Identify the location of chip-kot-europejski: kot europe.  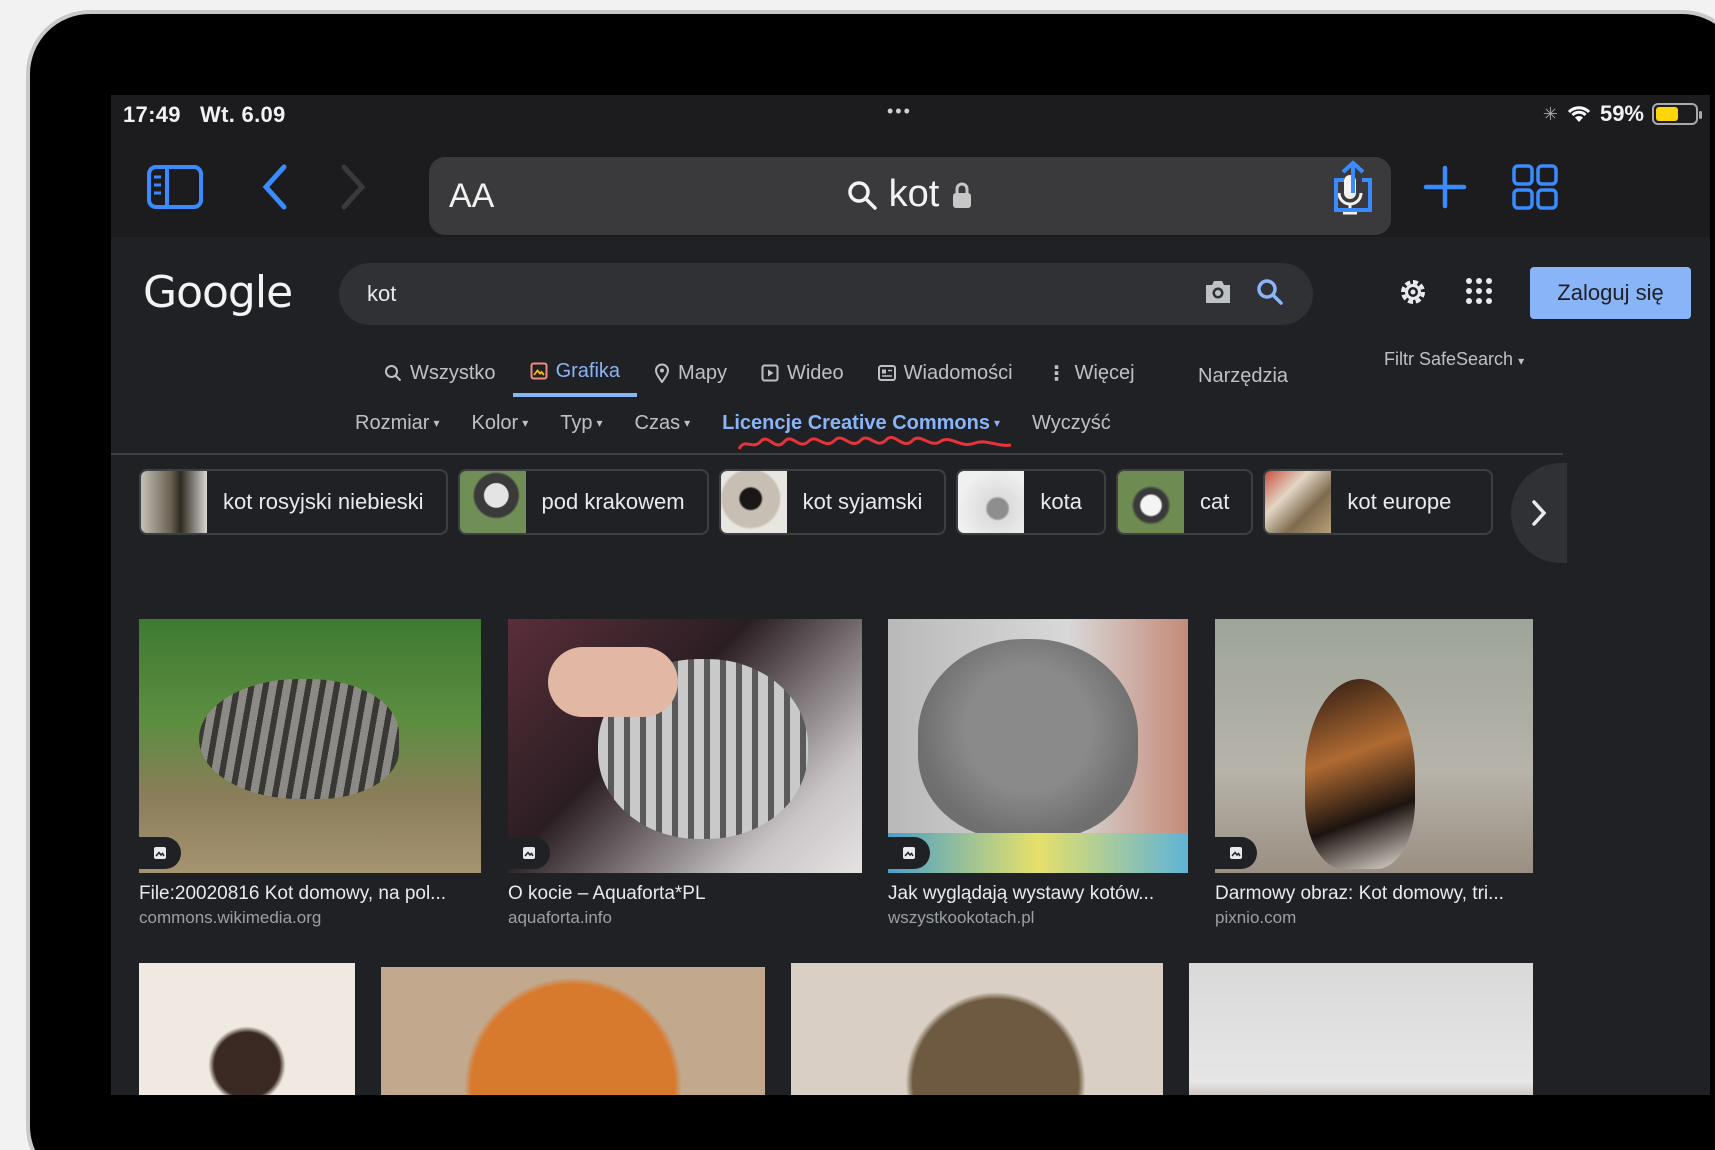
(1378, 502).